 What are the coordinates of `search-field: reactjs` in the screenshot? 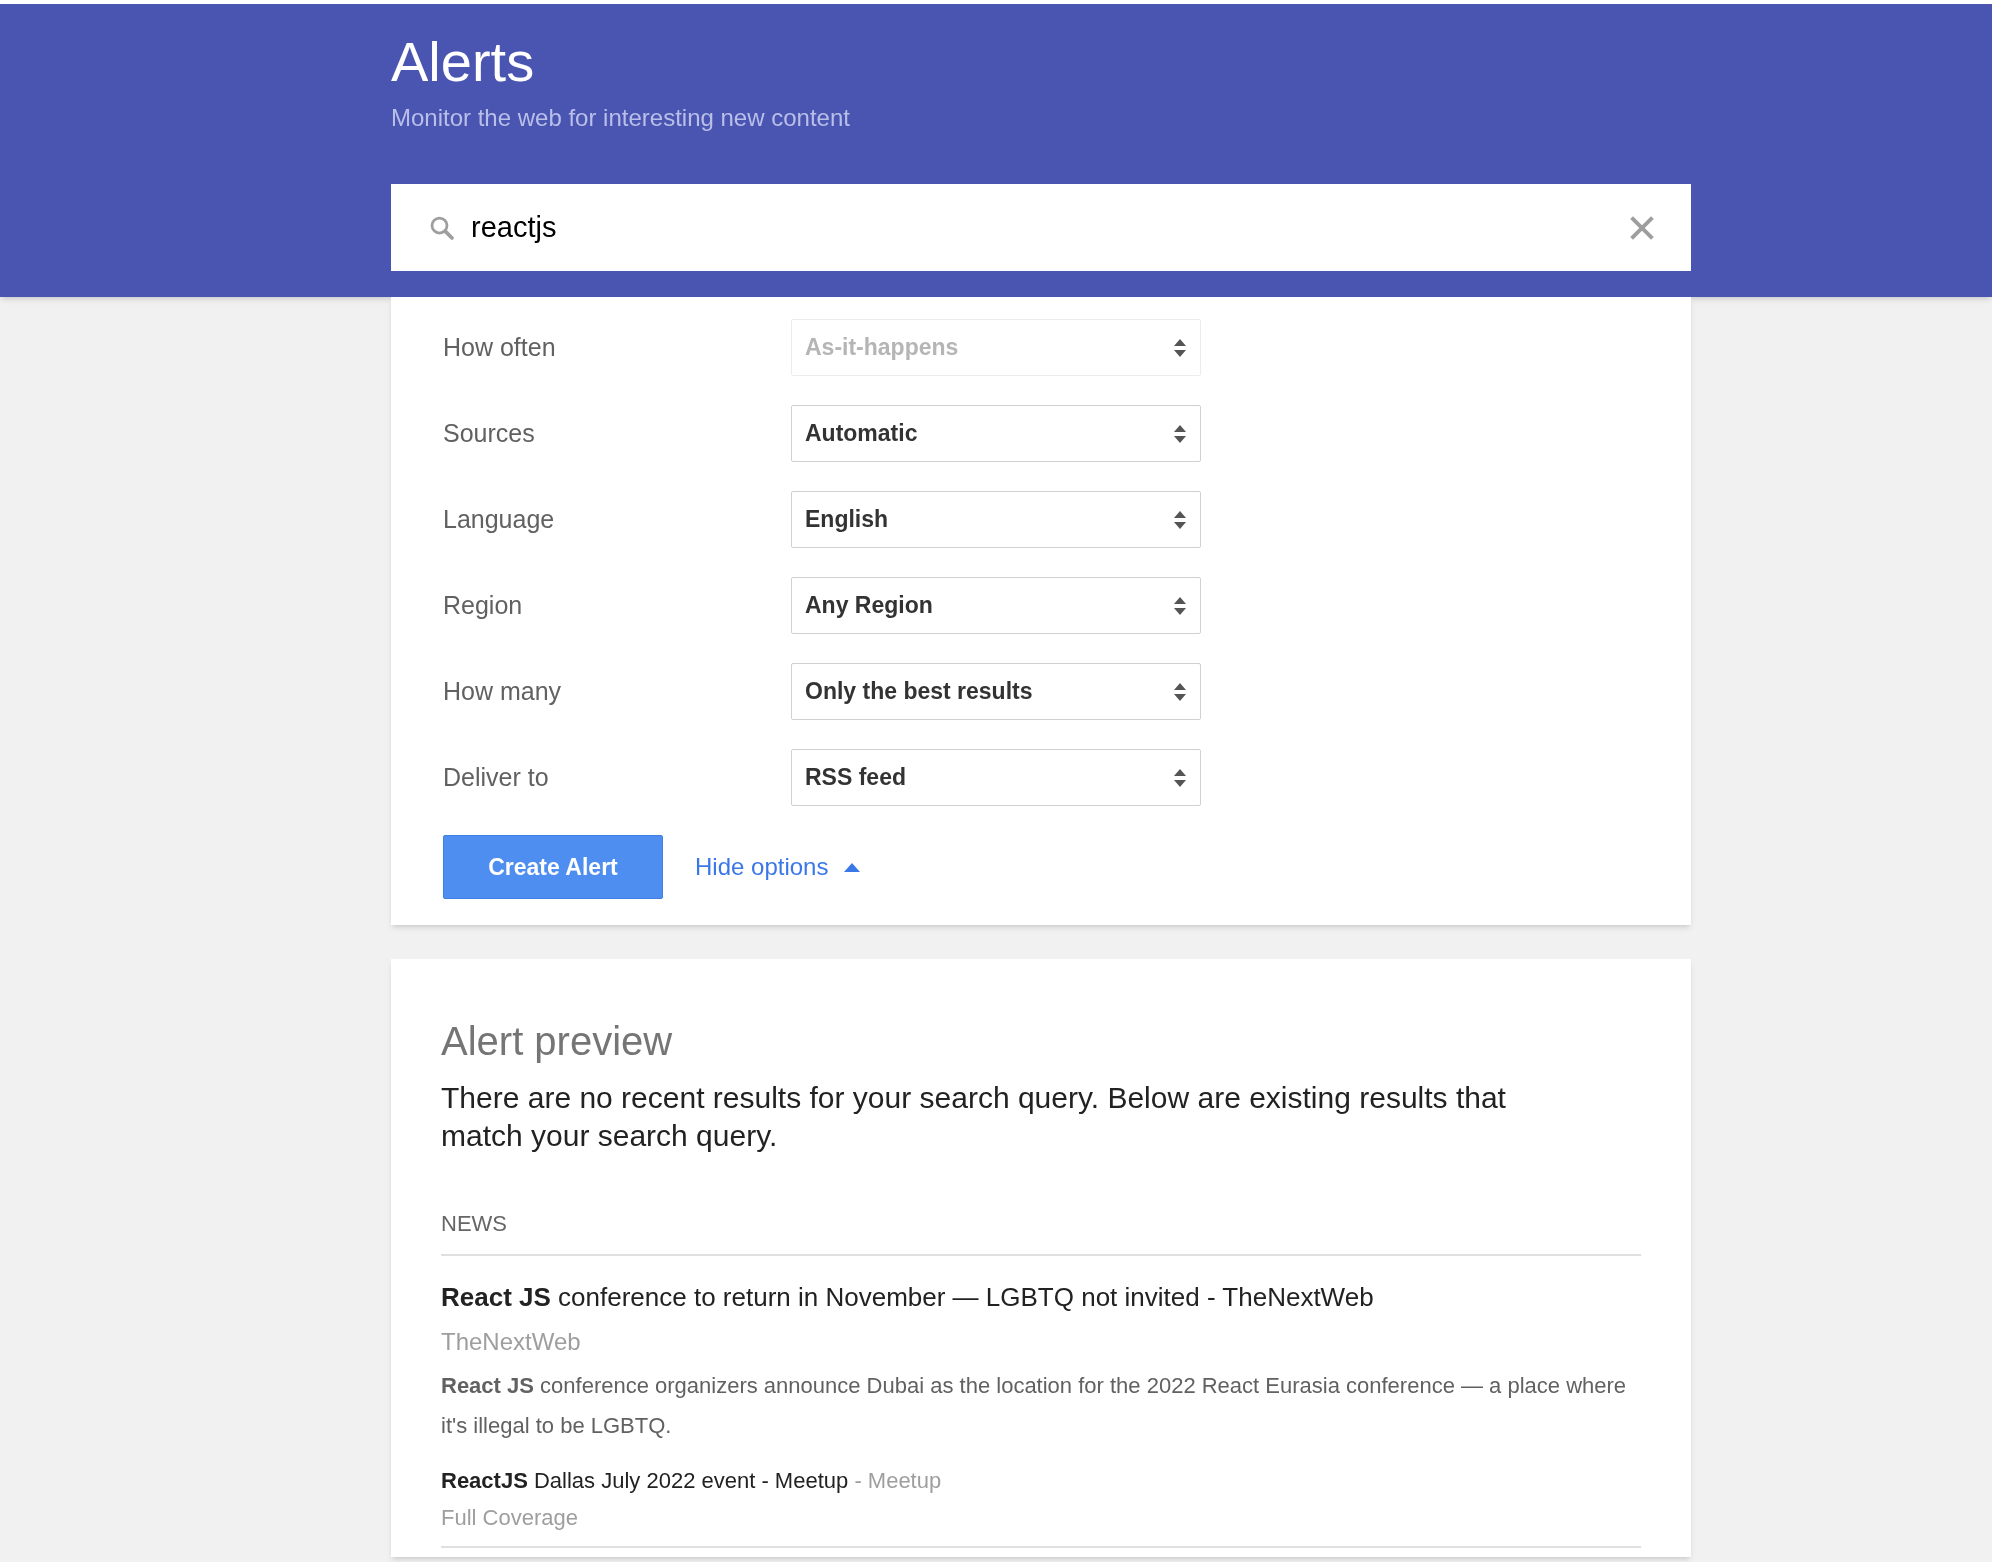 It's located at (1041, 227).